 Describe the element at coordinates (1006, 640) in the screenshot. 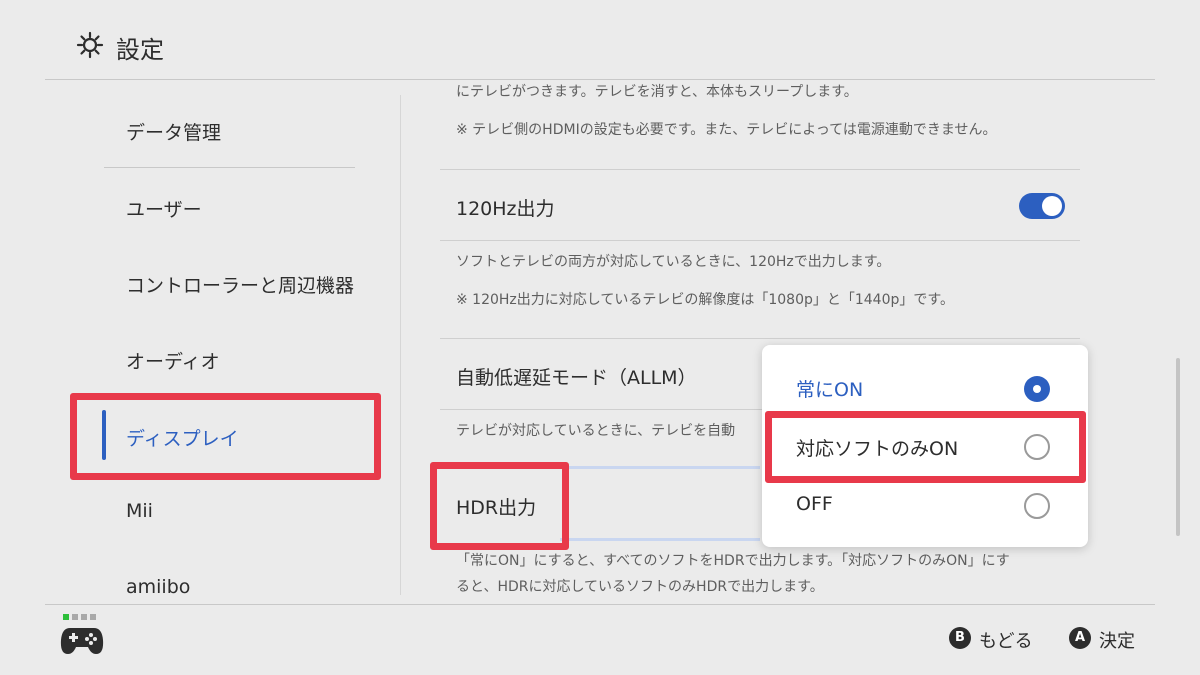

I see `back-button: もどる` at that location.